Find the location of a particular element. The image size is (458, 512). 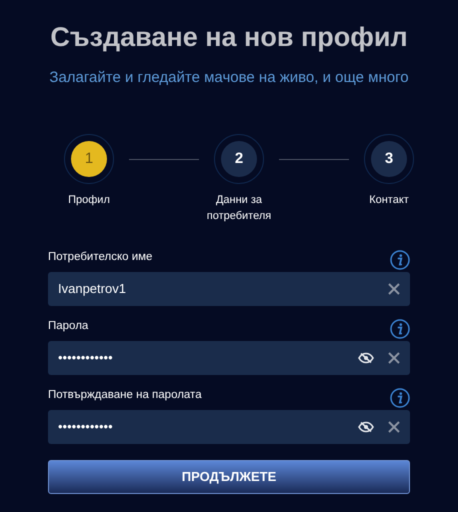

step-label: Контакт is located at coordinates (389, 200).